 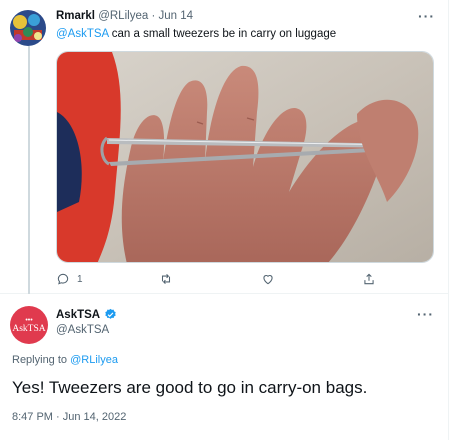 I want to click on tweet-header: Rmarkl @RLilyea · Jun 14, so click(x=124, y=16).